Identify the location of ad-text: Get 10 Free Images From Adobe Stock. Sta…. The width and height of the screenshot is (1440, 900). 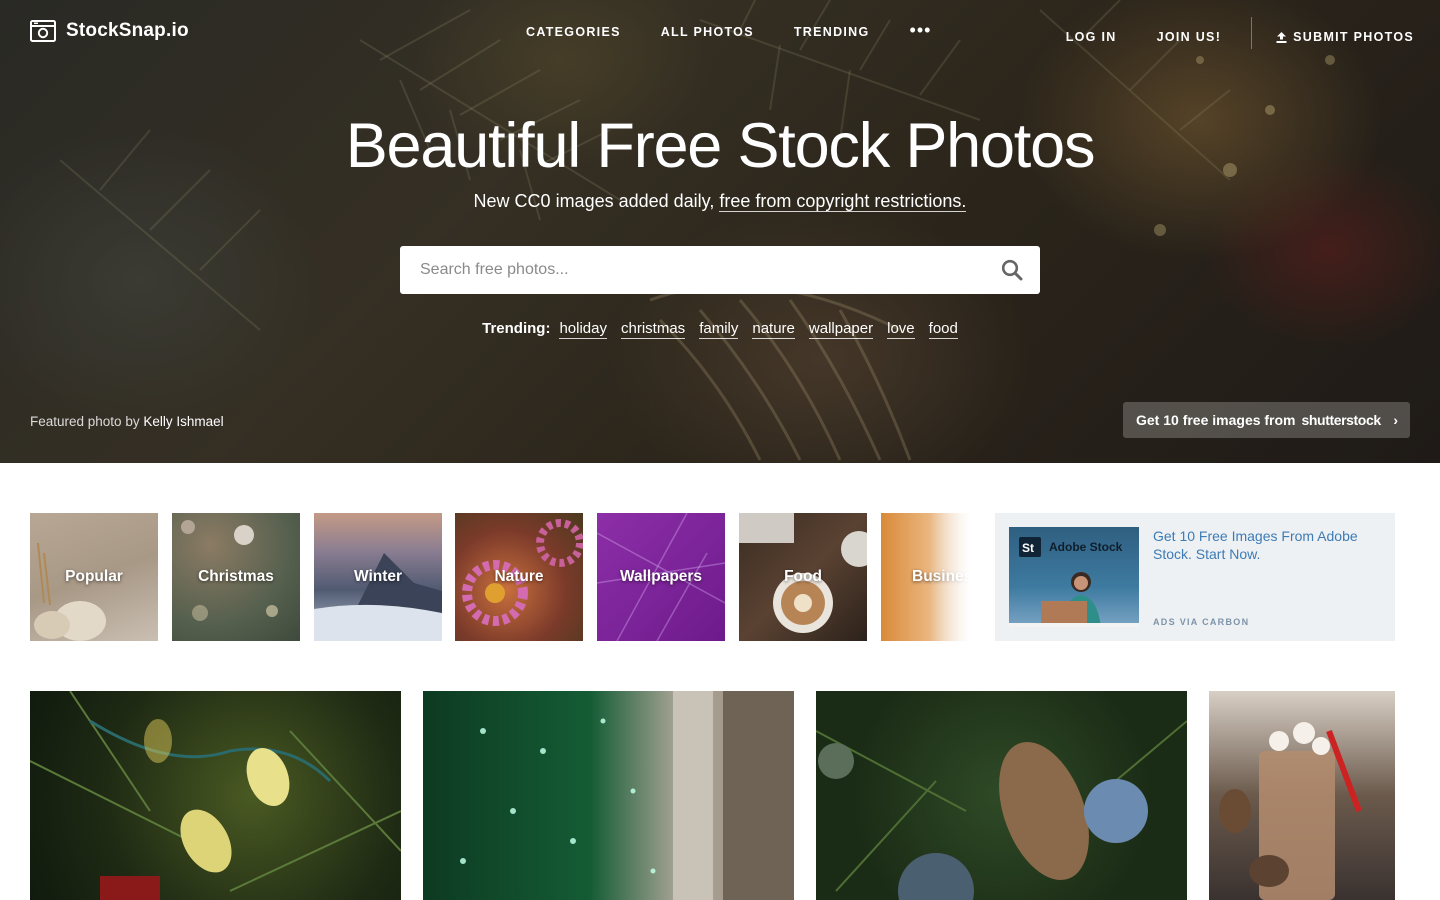
(1255, 545).